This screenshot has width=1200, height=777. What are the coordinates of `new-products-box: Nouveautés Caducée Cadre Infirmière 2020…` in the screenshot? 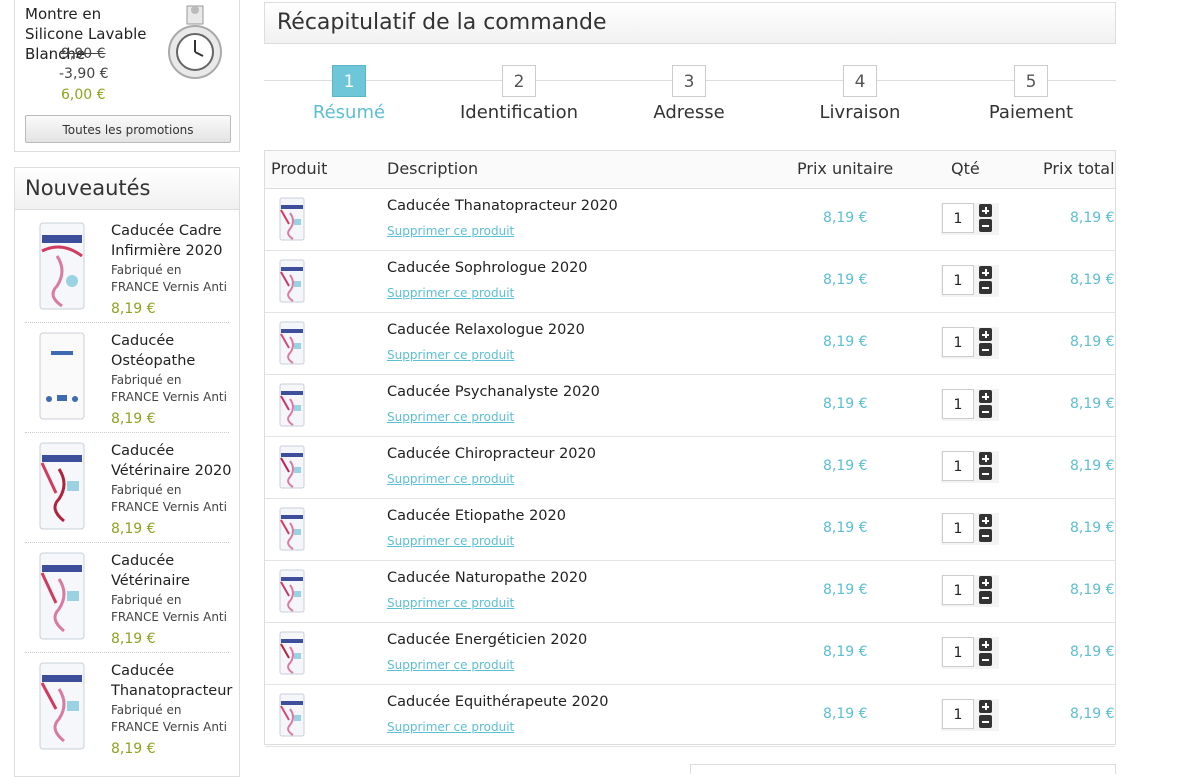 It's located at (127, 472).